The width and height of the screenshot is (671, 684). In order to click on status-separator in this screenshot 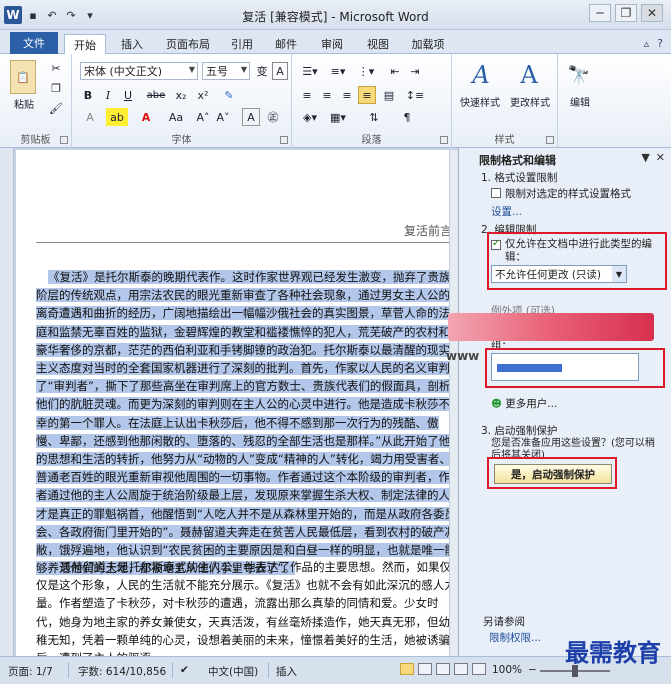, I will do `click(172, 670)`.